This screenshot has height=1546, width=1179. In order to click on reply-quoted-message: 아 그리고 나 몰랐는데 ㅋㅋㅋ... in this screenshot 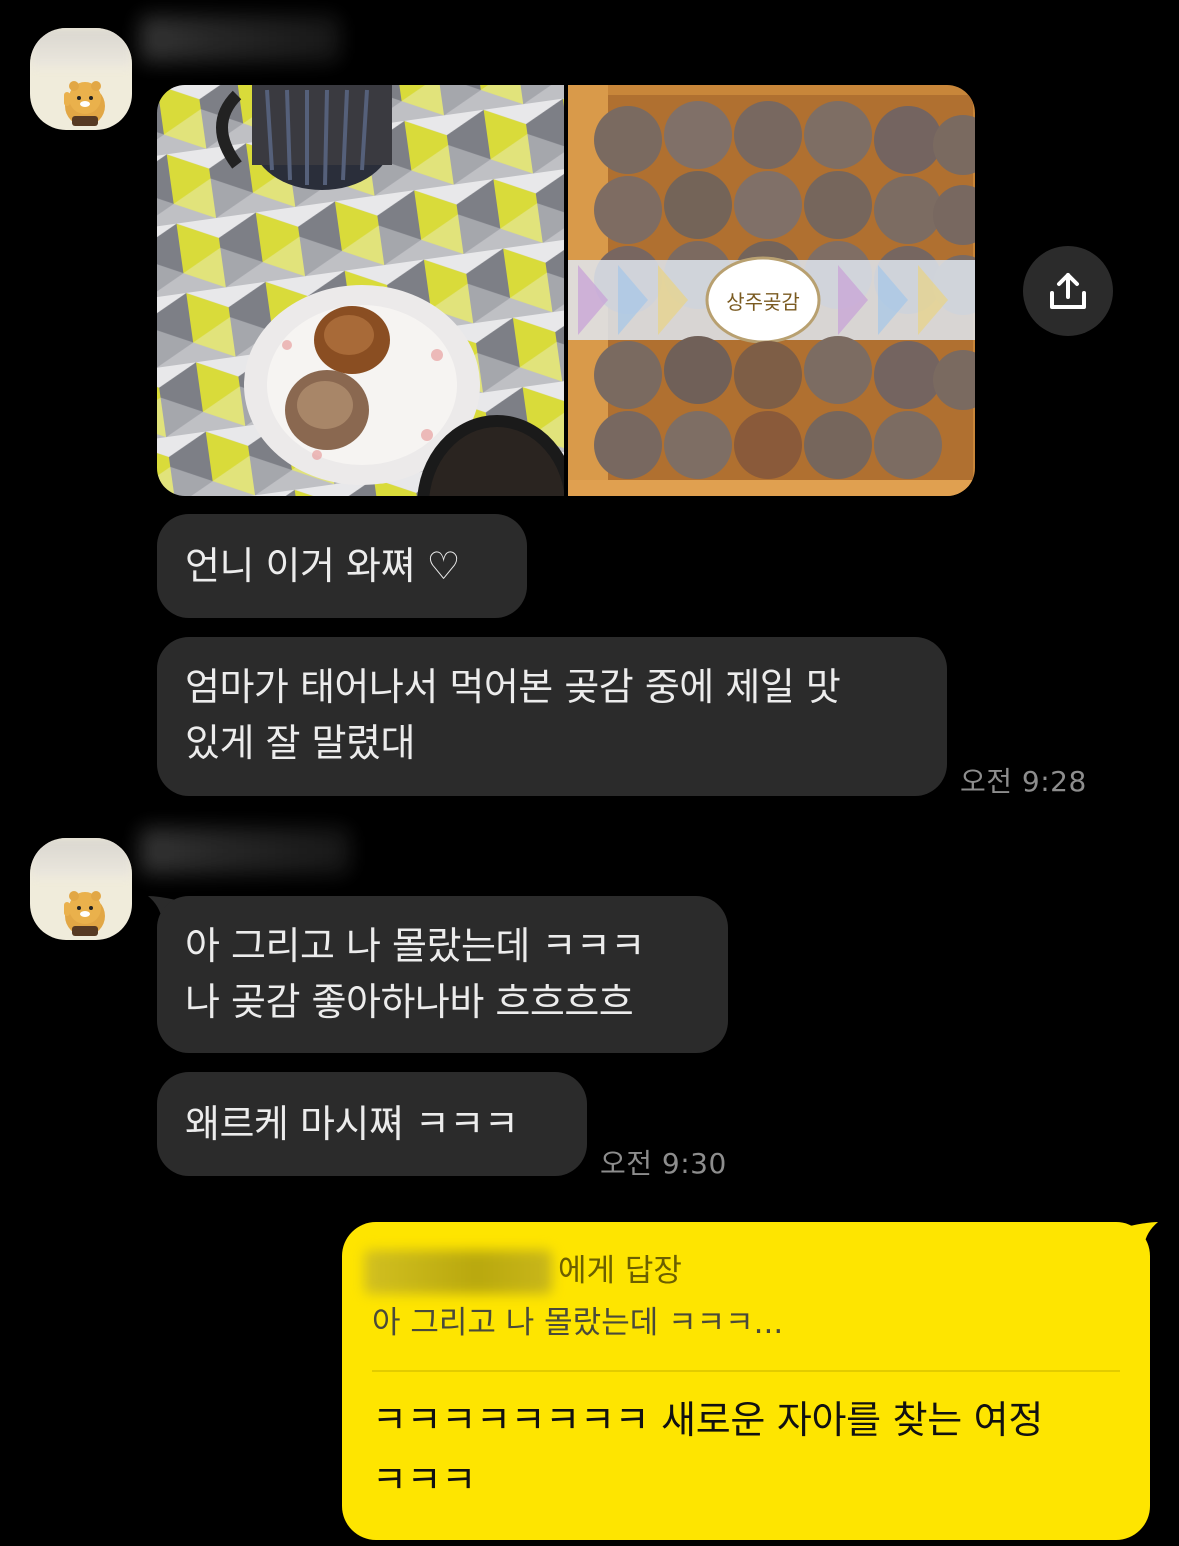, I will do `click(746, 1323)`.